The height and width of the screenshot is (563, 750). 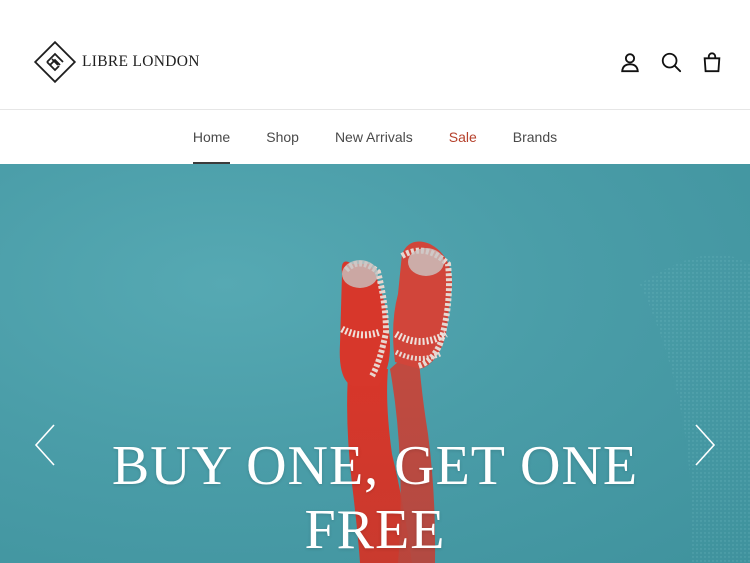 I want to click on brand-name: LIBRE LONDON, so click(x=141, y=61).